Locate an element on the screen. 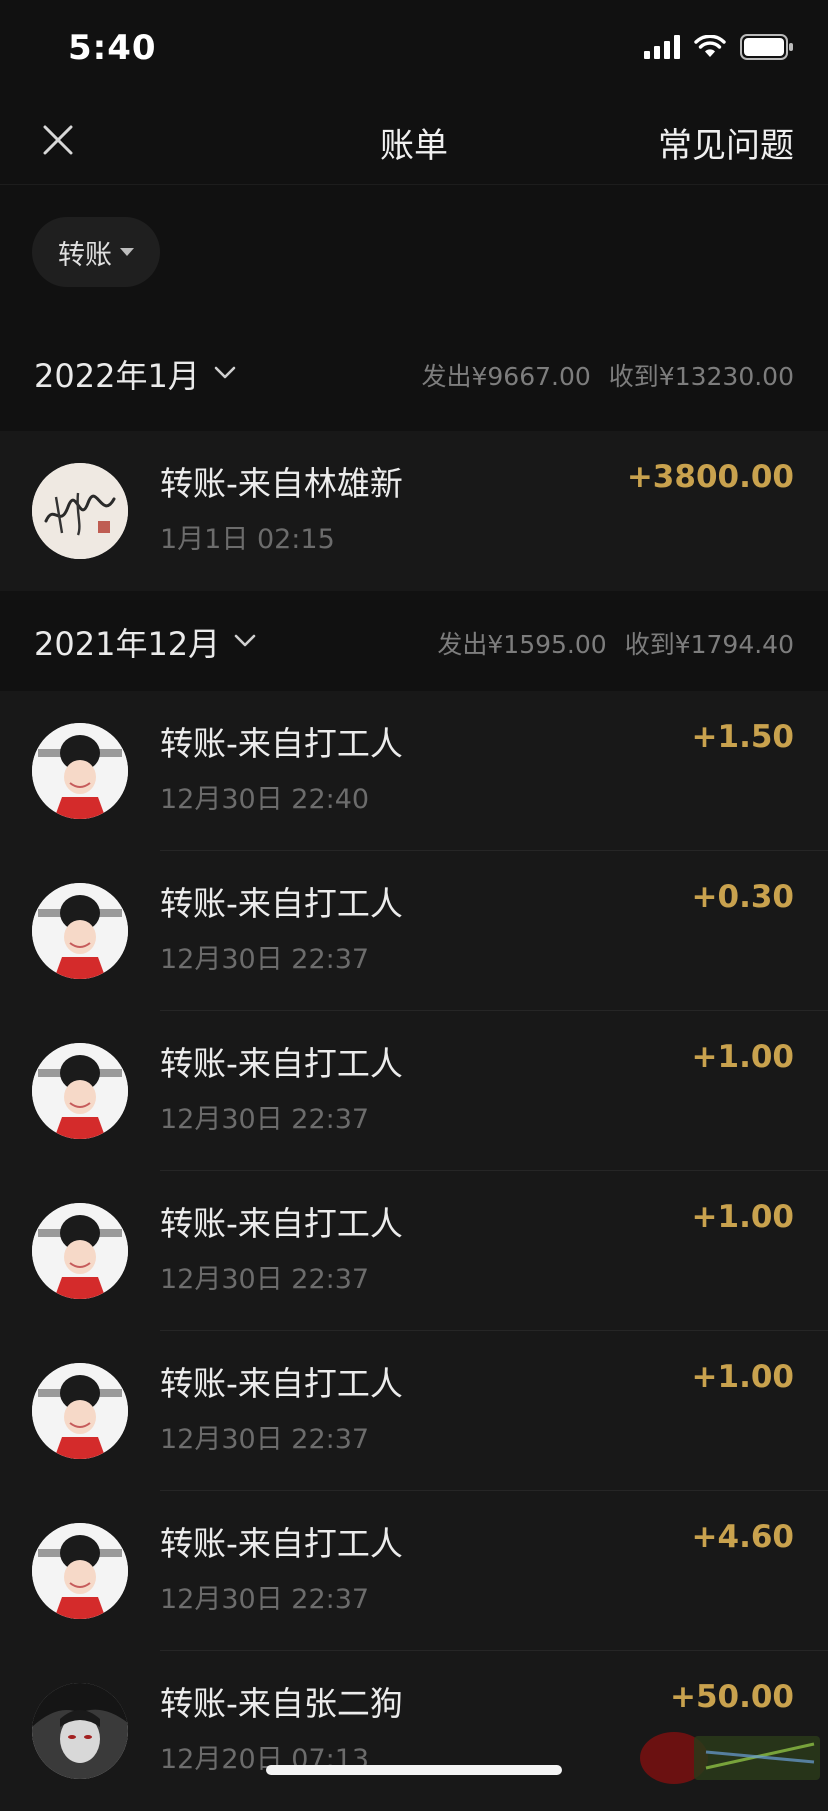  transaction-row: 转账-来自打工人 12月30日 22:37 +4.60 is located at coordinates (414, 1571).